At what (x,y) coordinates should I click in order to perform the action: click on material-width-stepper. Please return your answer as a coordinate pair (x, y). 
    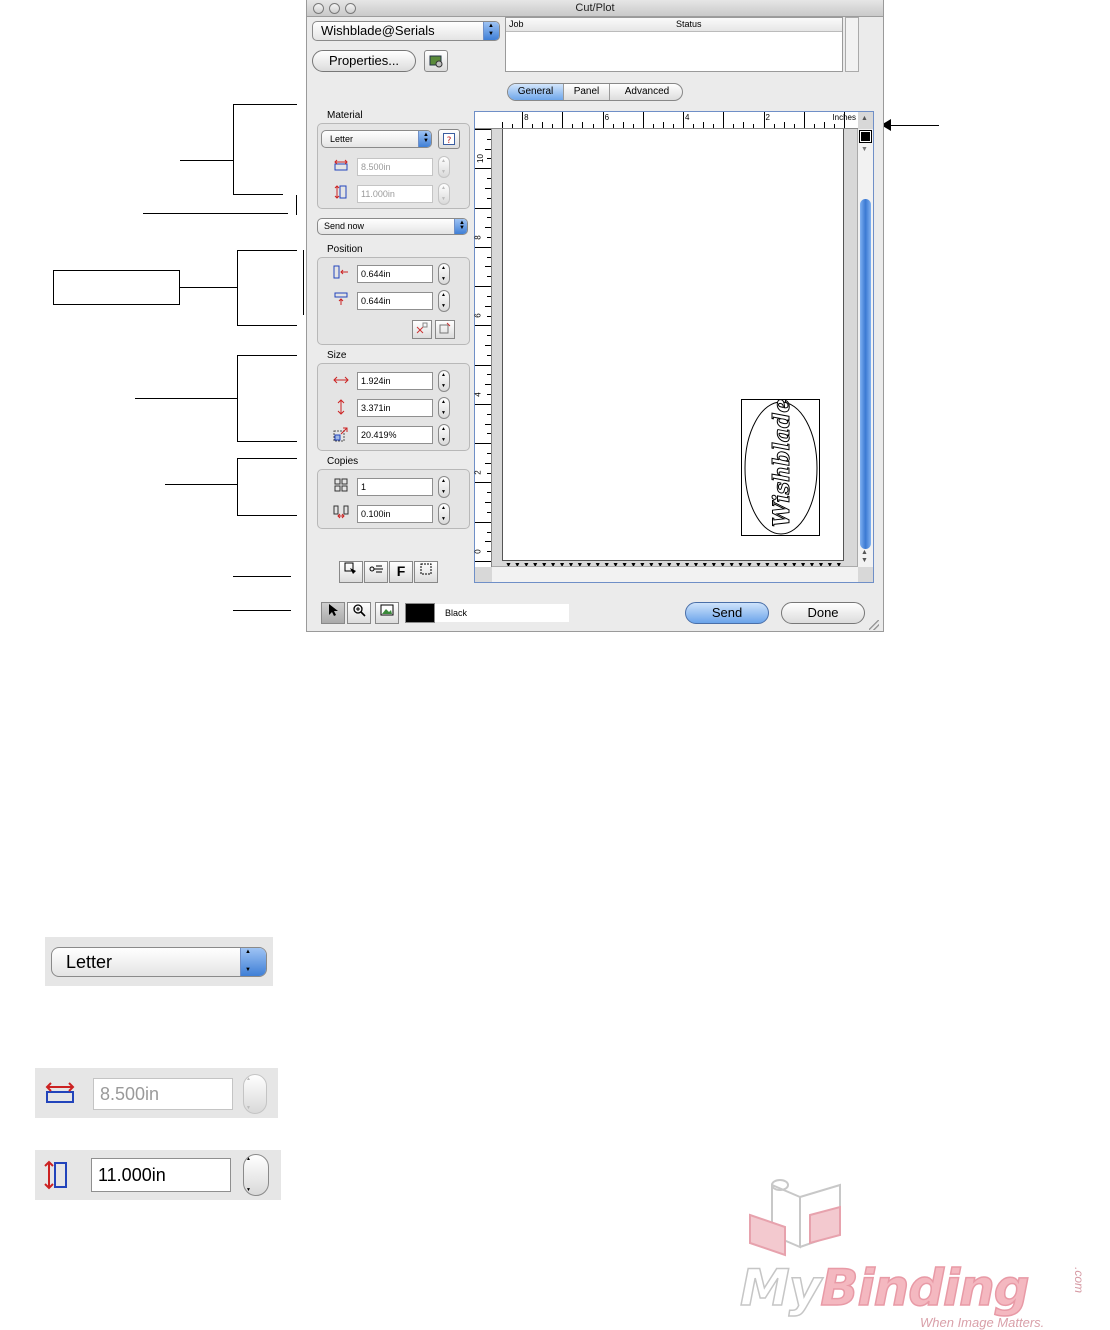
    Looking at the image, I should click on (444, 167).